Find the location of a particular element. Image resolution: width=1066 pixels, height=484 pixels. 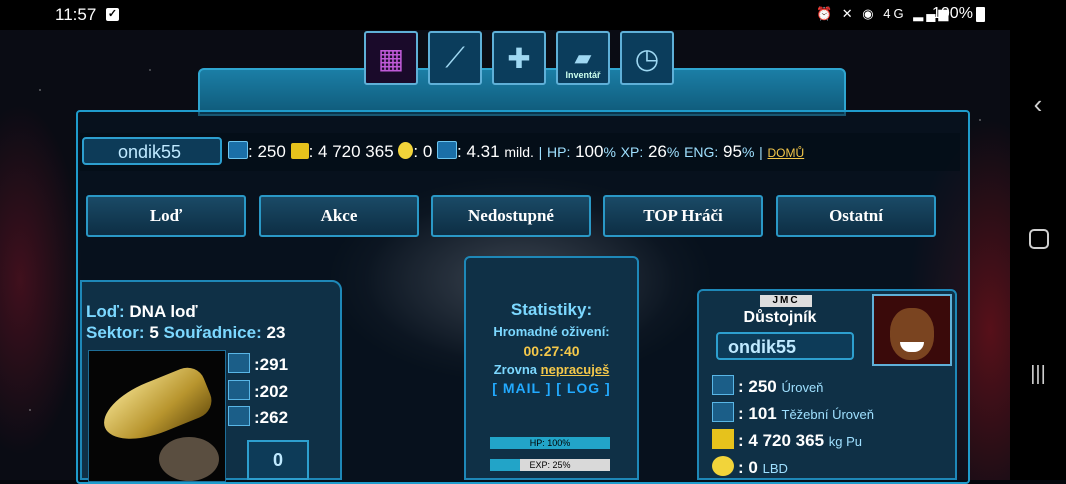

ship-name: DNA loď is located at coordinates (163, 311).